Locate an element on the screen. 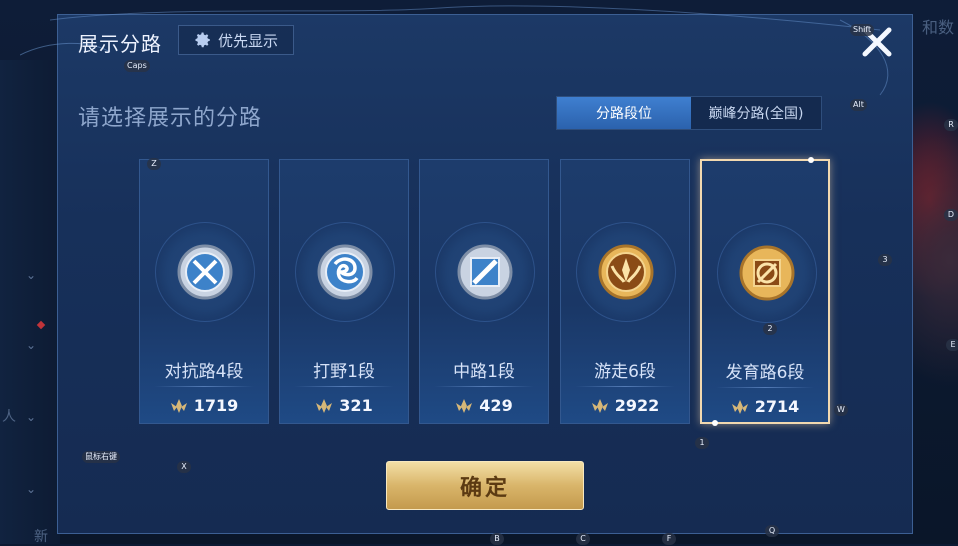  key-hint: Alt is located at coordinates (858, 105).